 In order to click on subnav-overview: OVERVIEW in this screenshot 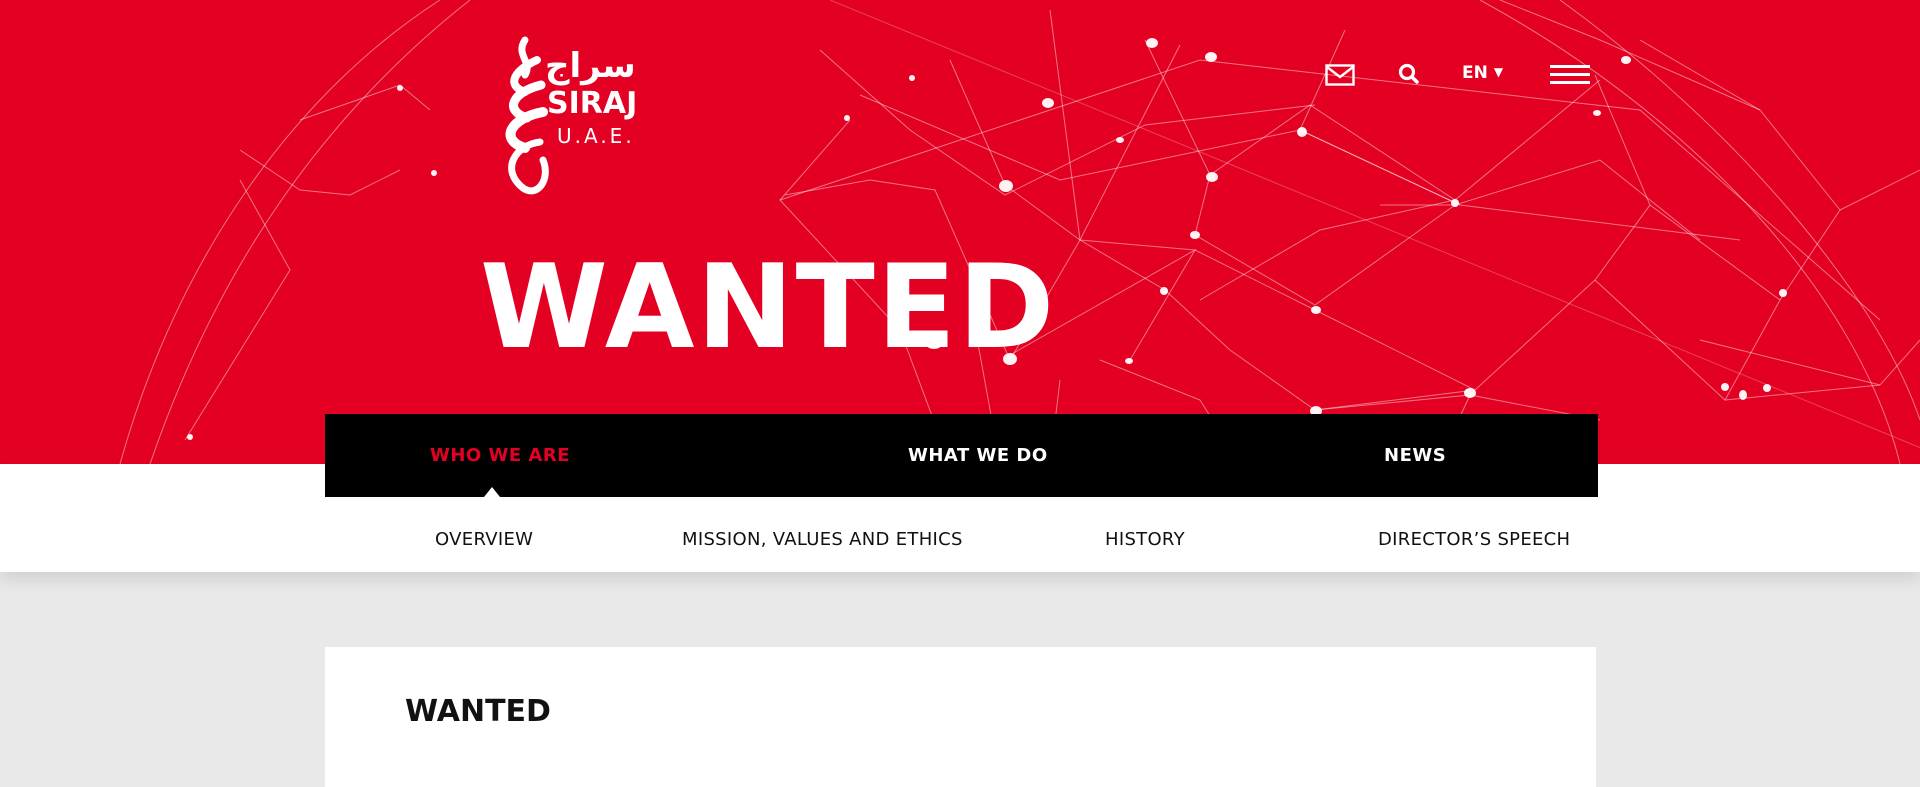, I will do `click(484, 539)`.